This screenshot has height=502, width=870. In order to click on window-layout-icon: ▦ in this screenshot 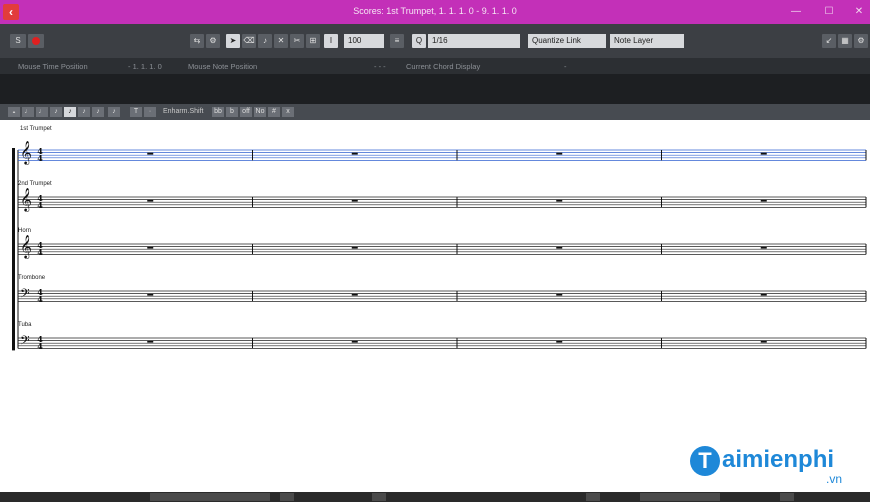, I will do `click(845, 41)`.